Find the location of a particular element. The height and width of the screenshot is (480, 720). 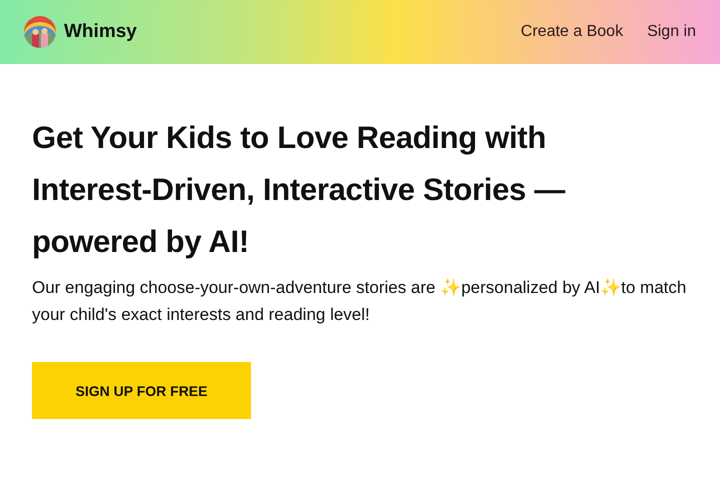

brand-name: Whimsy is located at coordinates (100, 32).